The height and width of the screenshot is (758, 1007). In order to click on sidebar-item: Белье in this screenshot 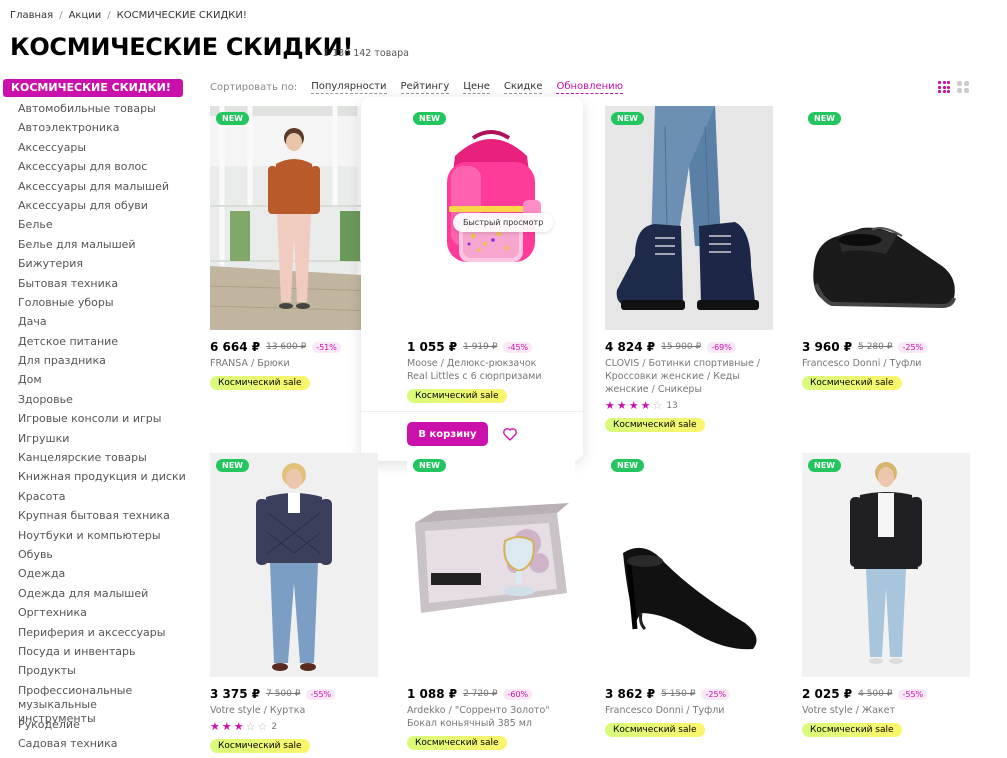, I will do `click(93, 224)`.